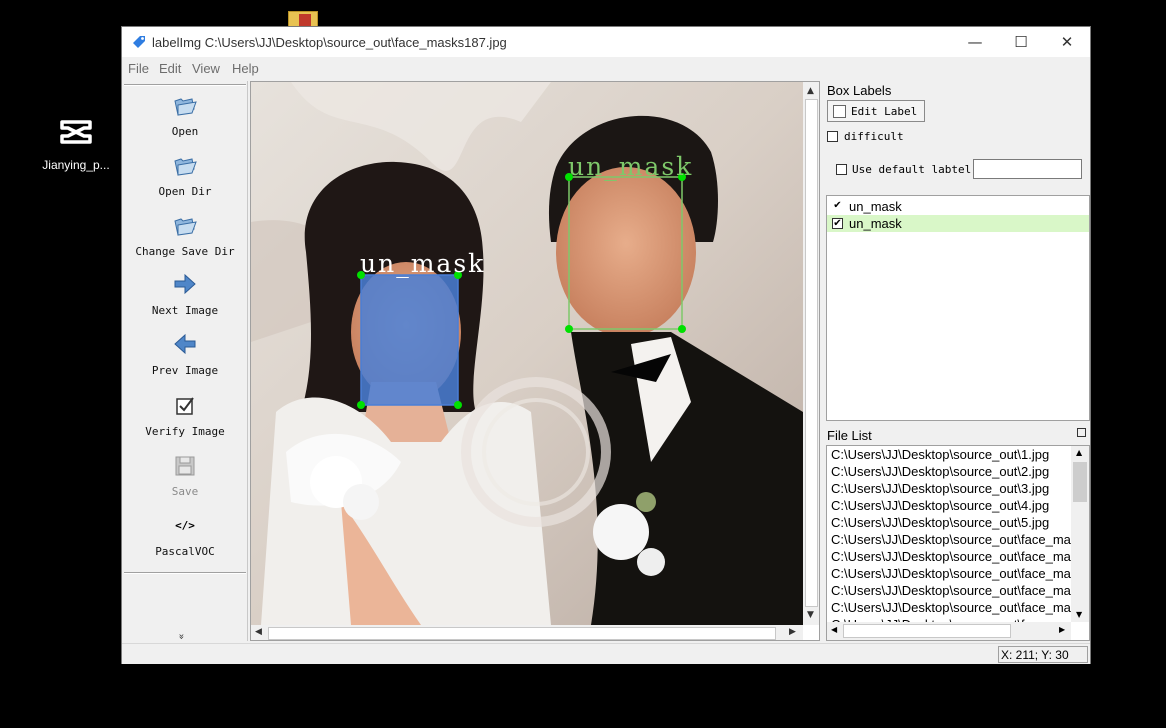  I want to click on edit-label-button: Edit Label, so click(876, 111).